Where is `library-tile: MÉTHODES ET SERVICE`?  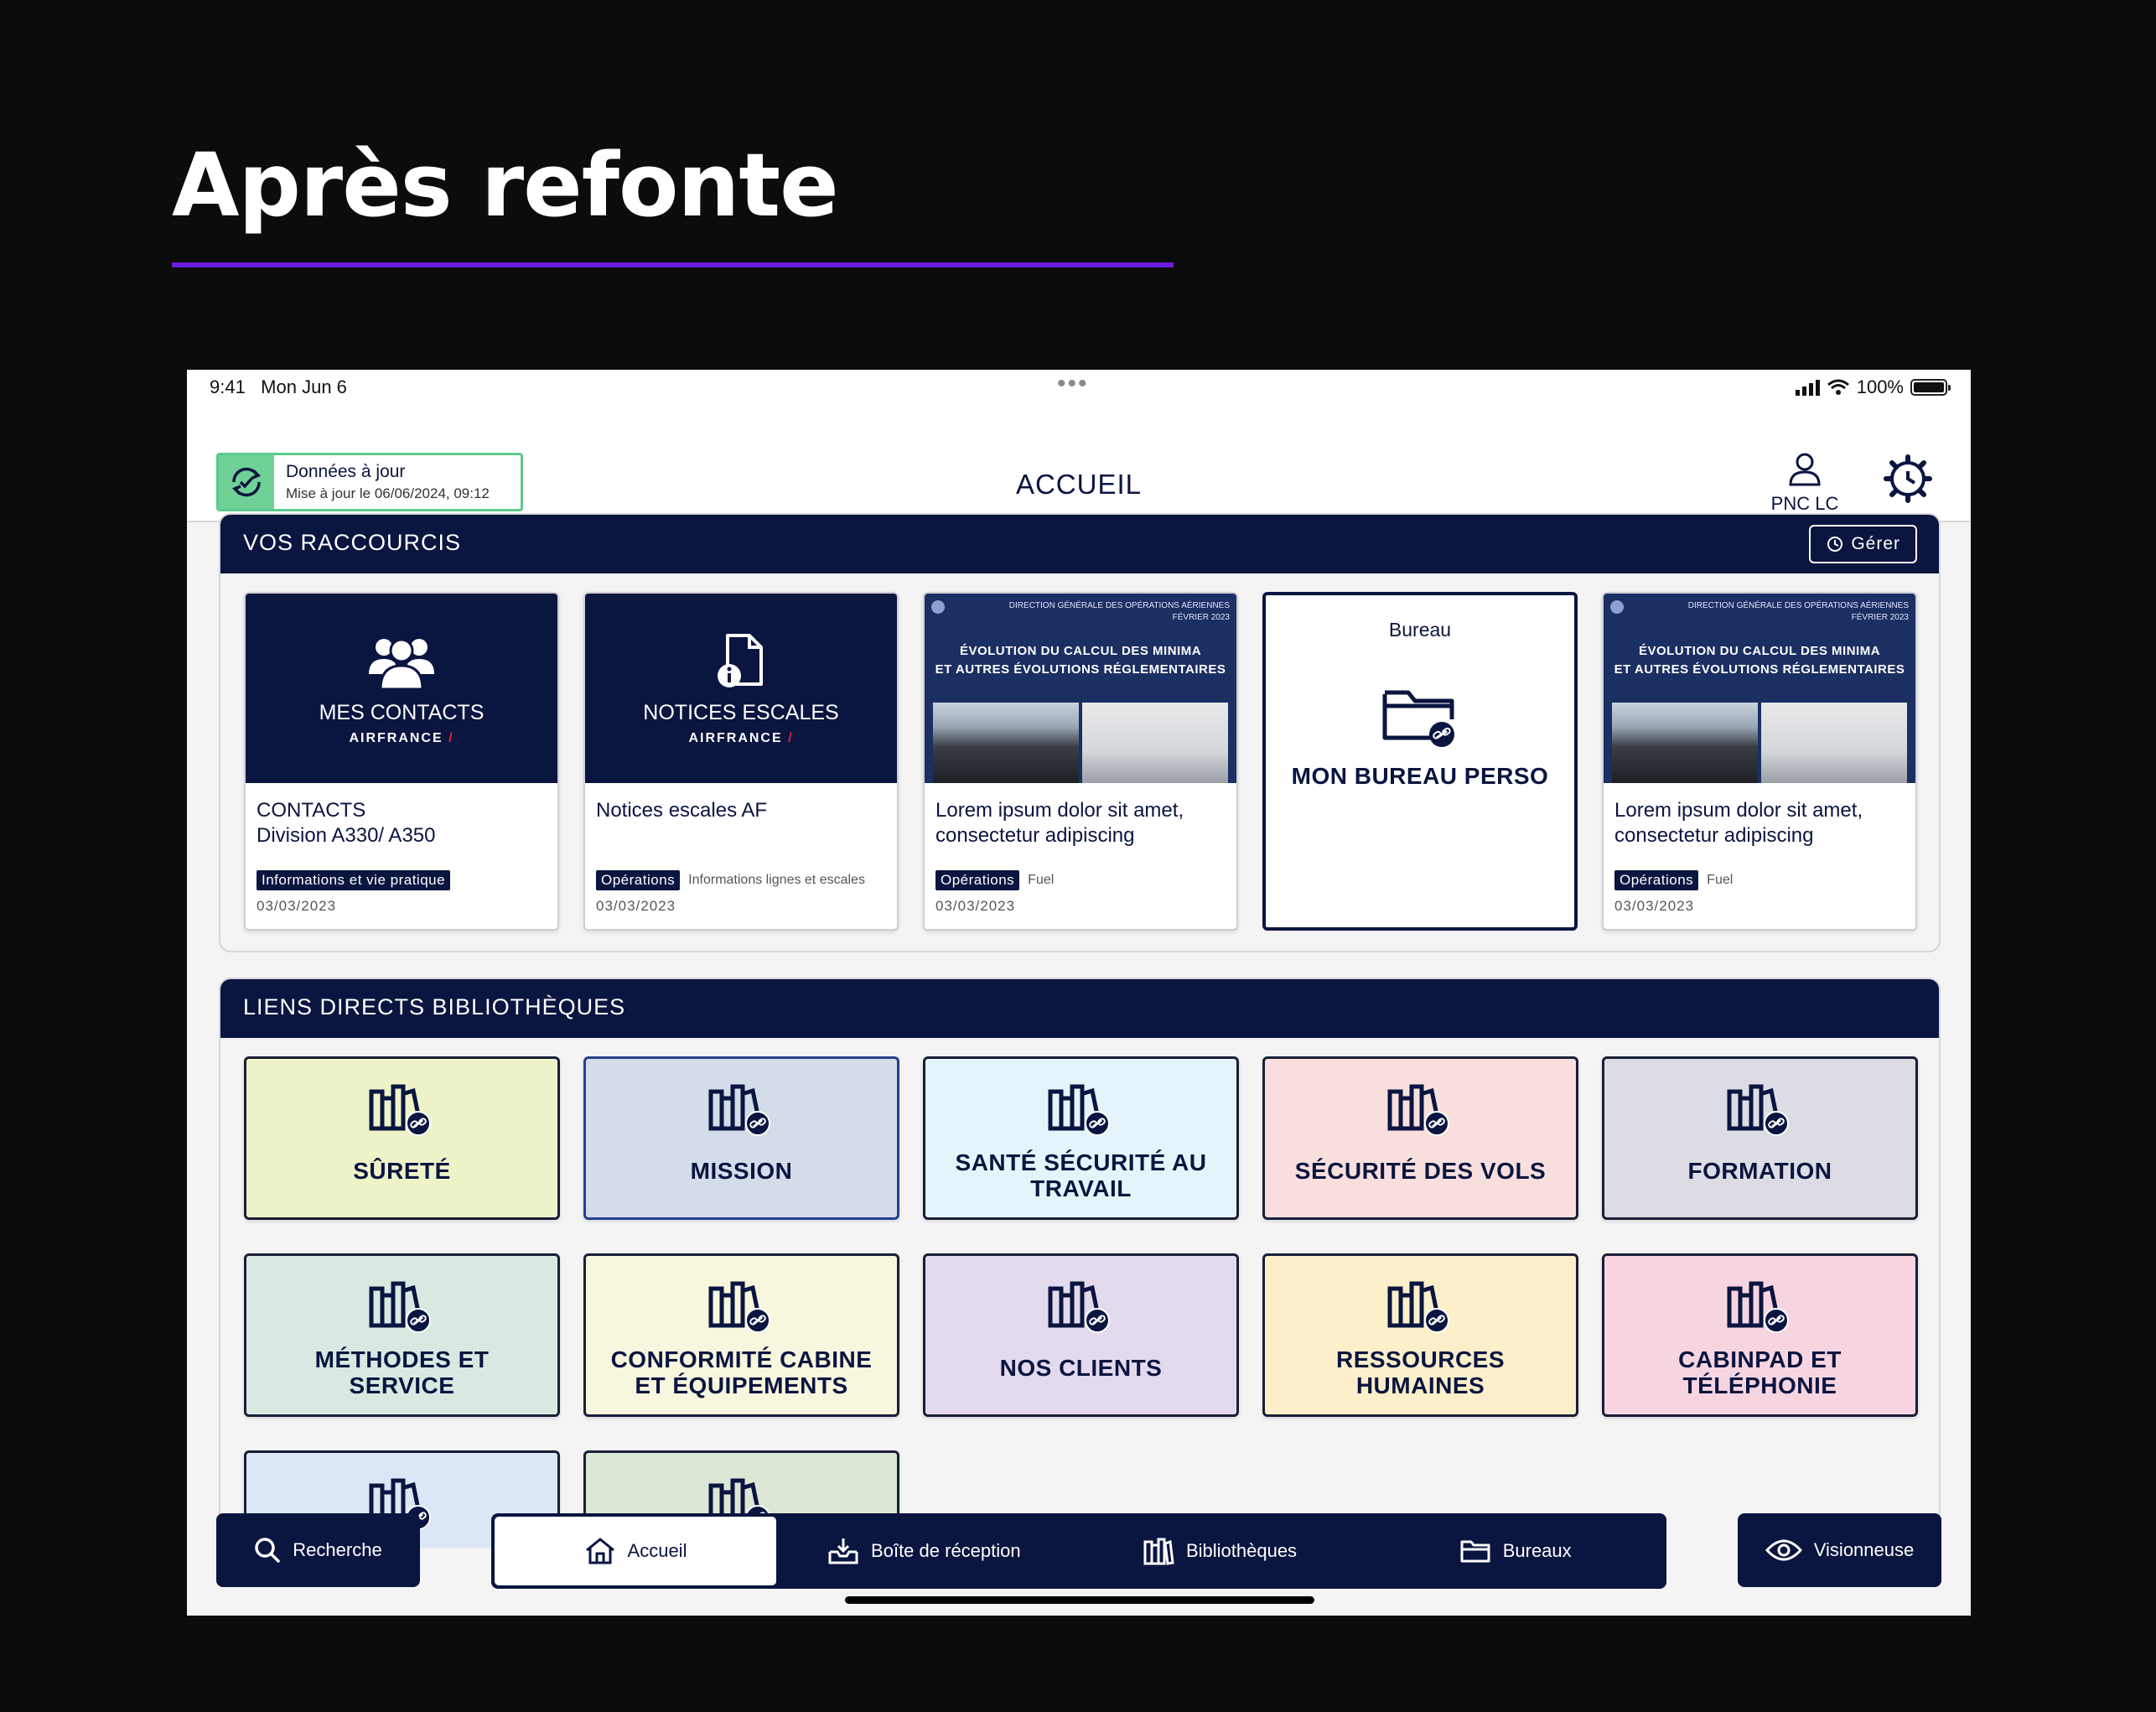
library-tile: MÉTHODES ET SERVICE is located at coordinates (402, 1335).